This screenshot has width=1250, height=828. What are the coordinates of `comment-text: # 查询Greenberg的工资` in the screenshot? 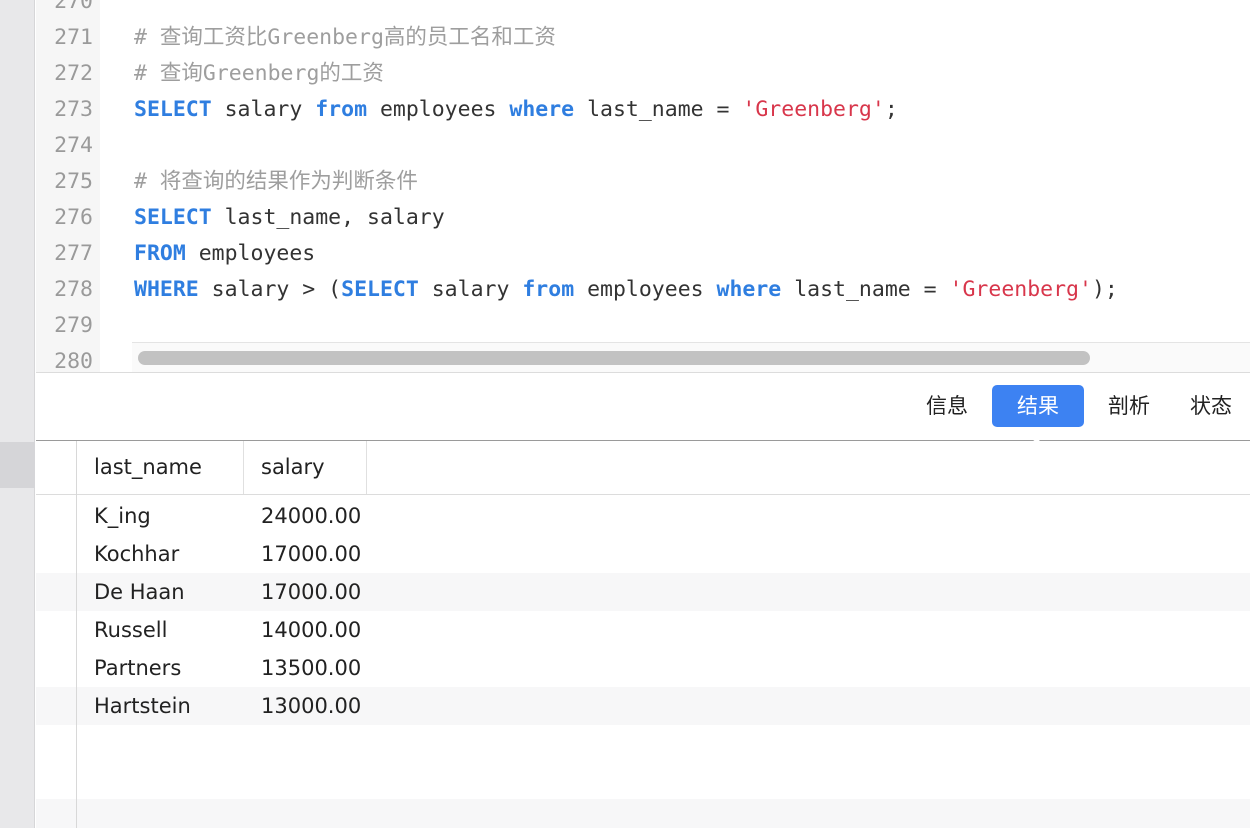 It's located at (259, 73).